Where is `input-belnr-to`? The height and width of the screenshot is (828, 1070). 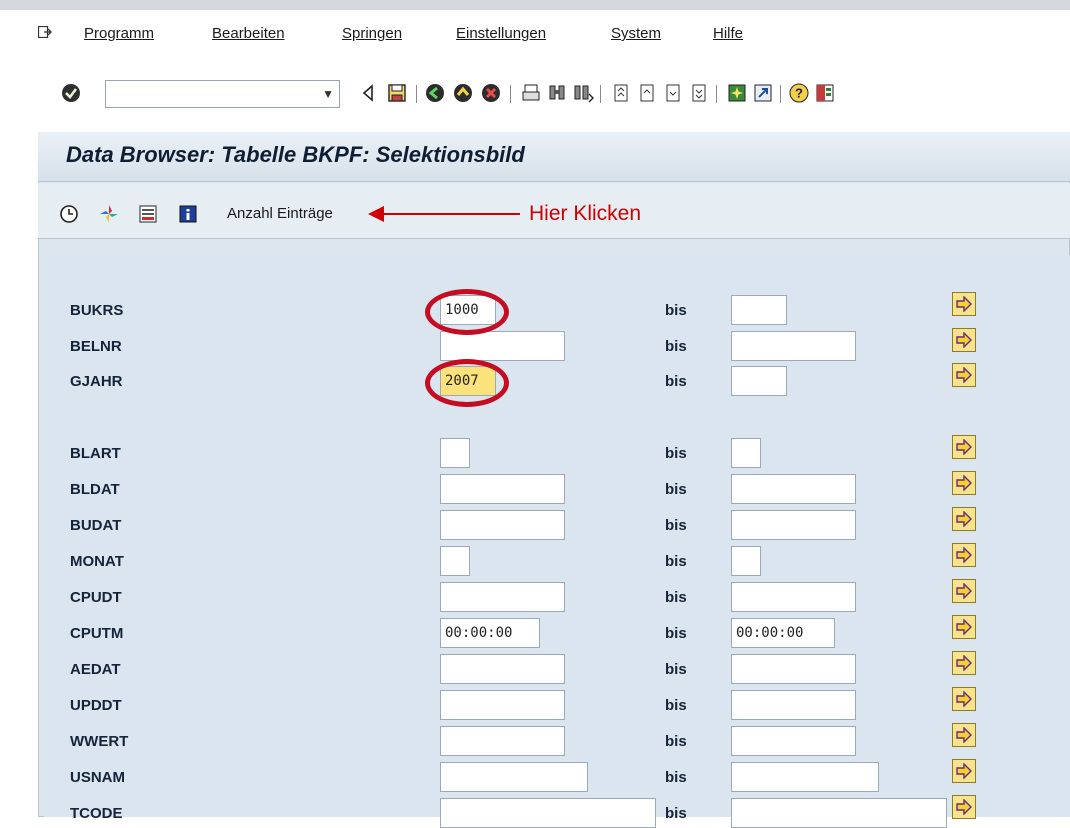 input-belnr-to is located at coordinates (793, 346).